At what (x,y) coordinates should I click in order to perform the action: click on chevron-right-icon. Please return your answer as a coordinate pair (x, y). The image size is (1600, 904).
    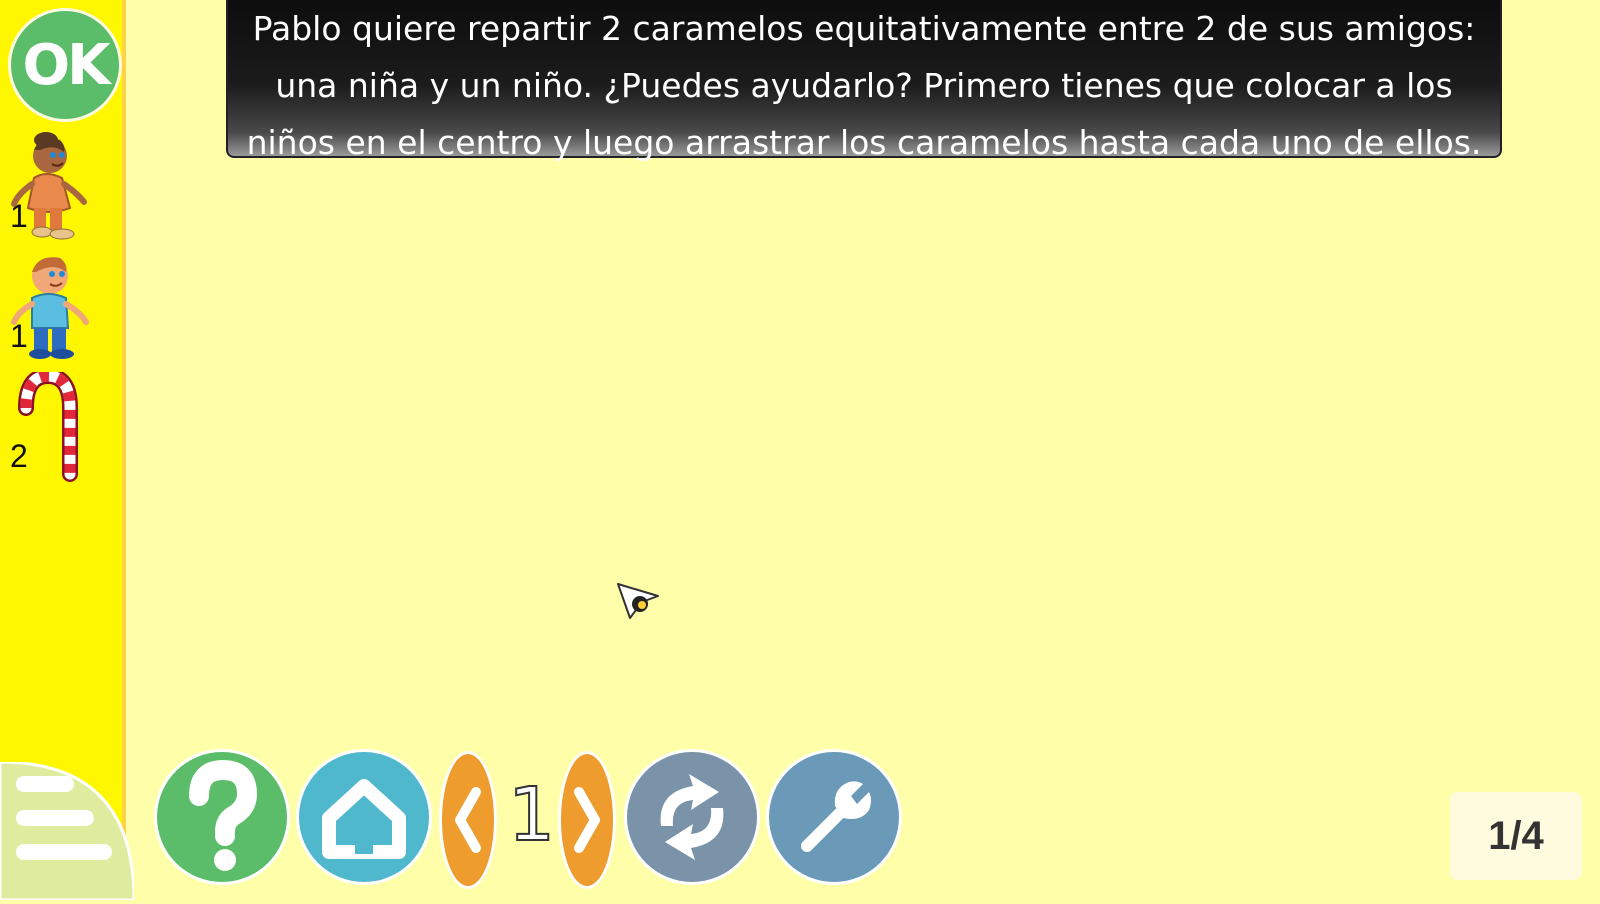
    Looking at the image, I should click on (587, 820).